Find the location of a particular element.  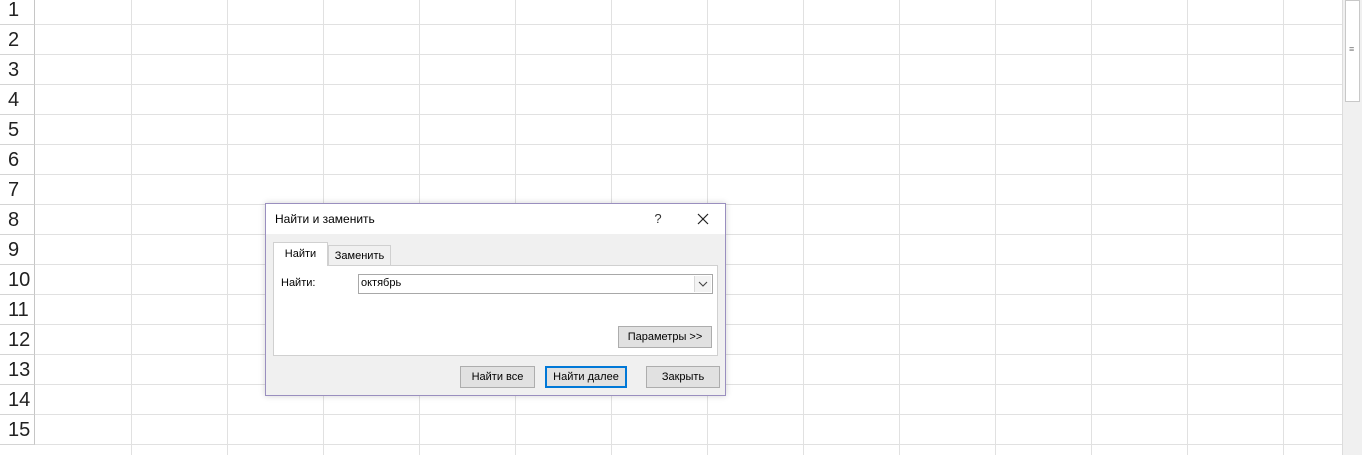

row-header: 13 is located at coordinates (17, 370).